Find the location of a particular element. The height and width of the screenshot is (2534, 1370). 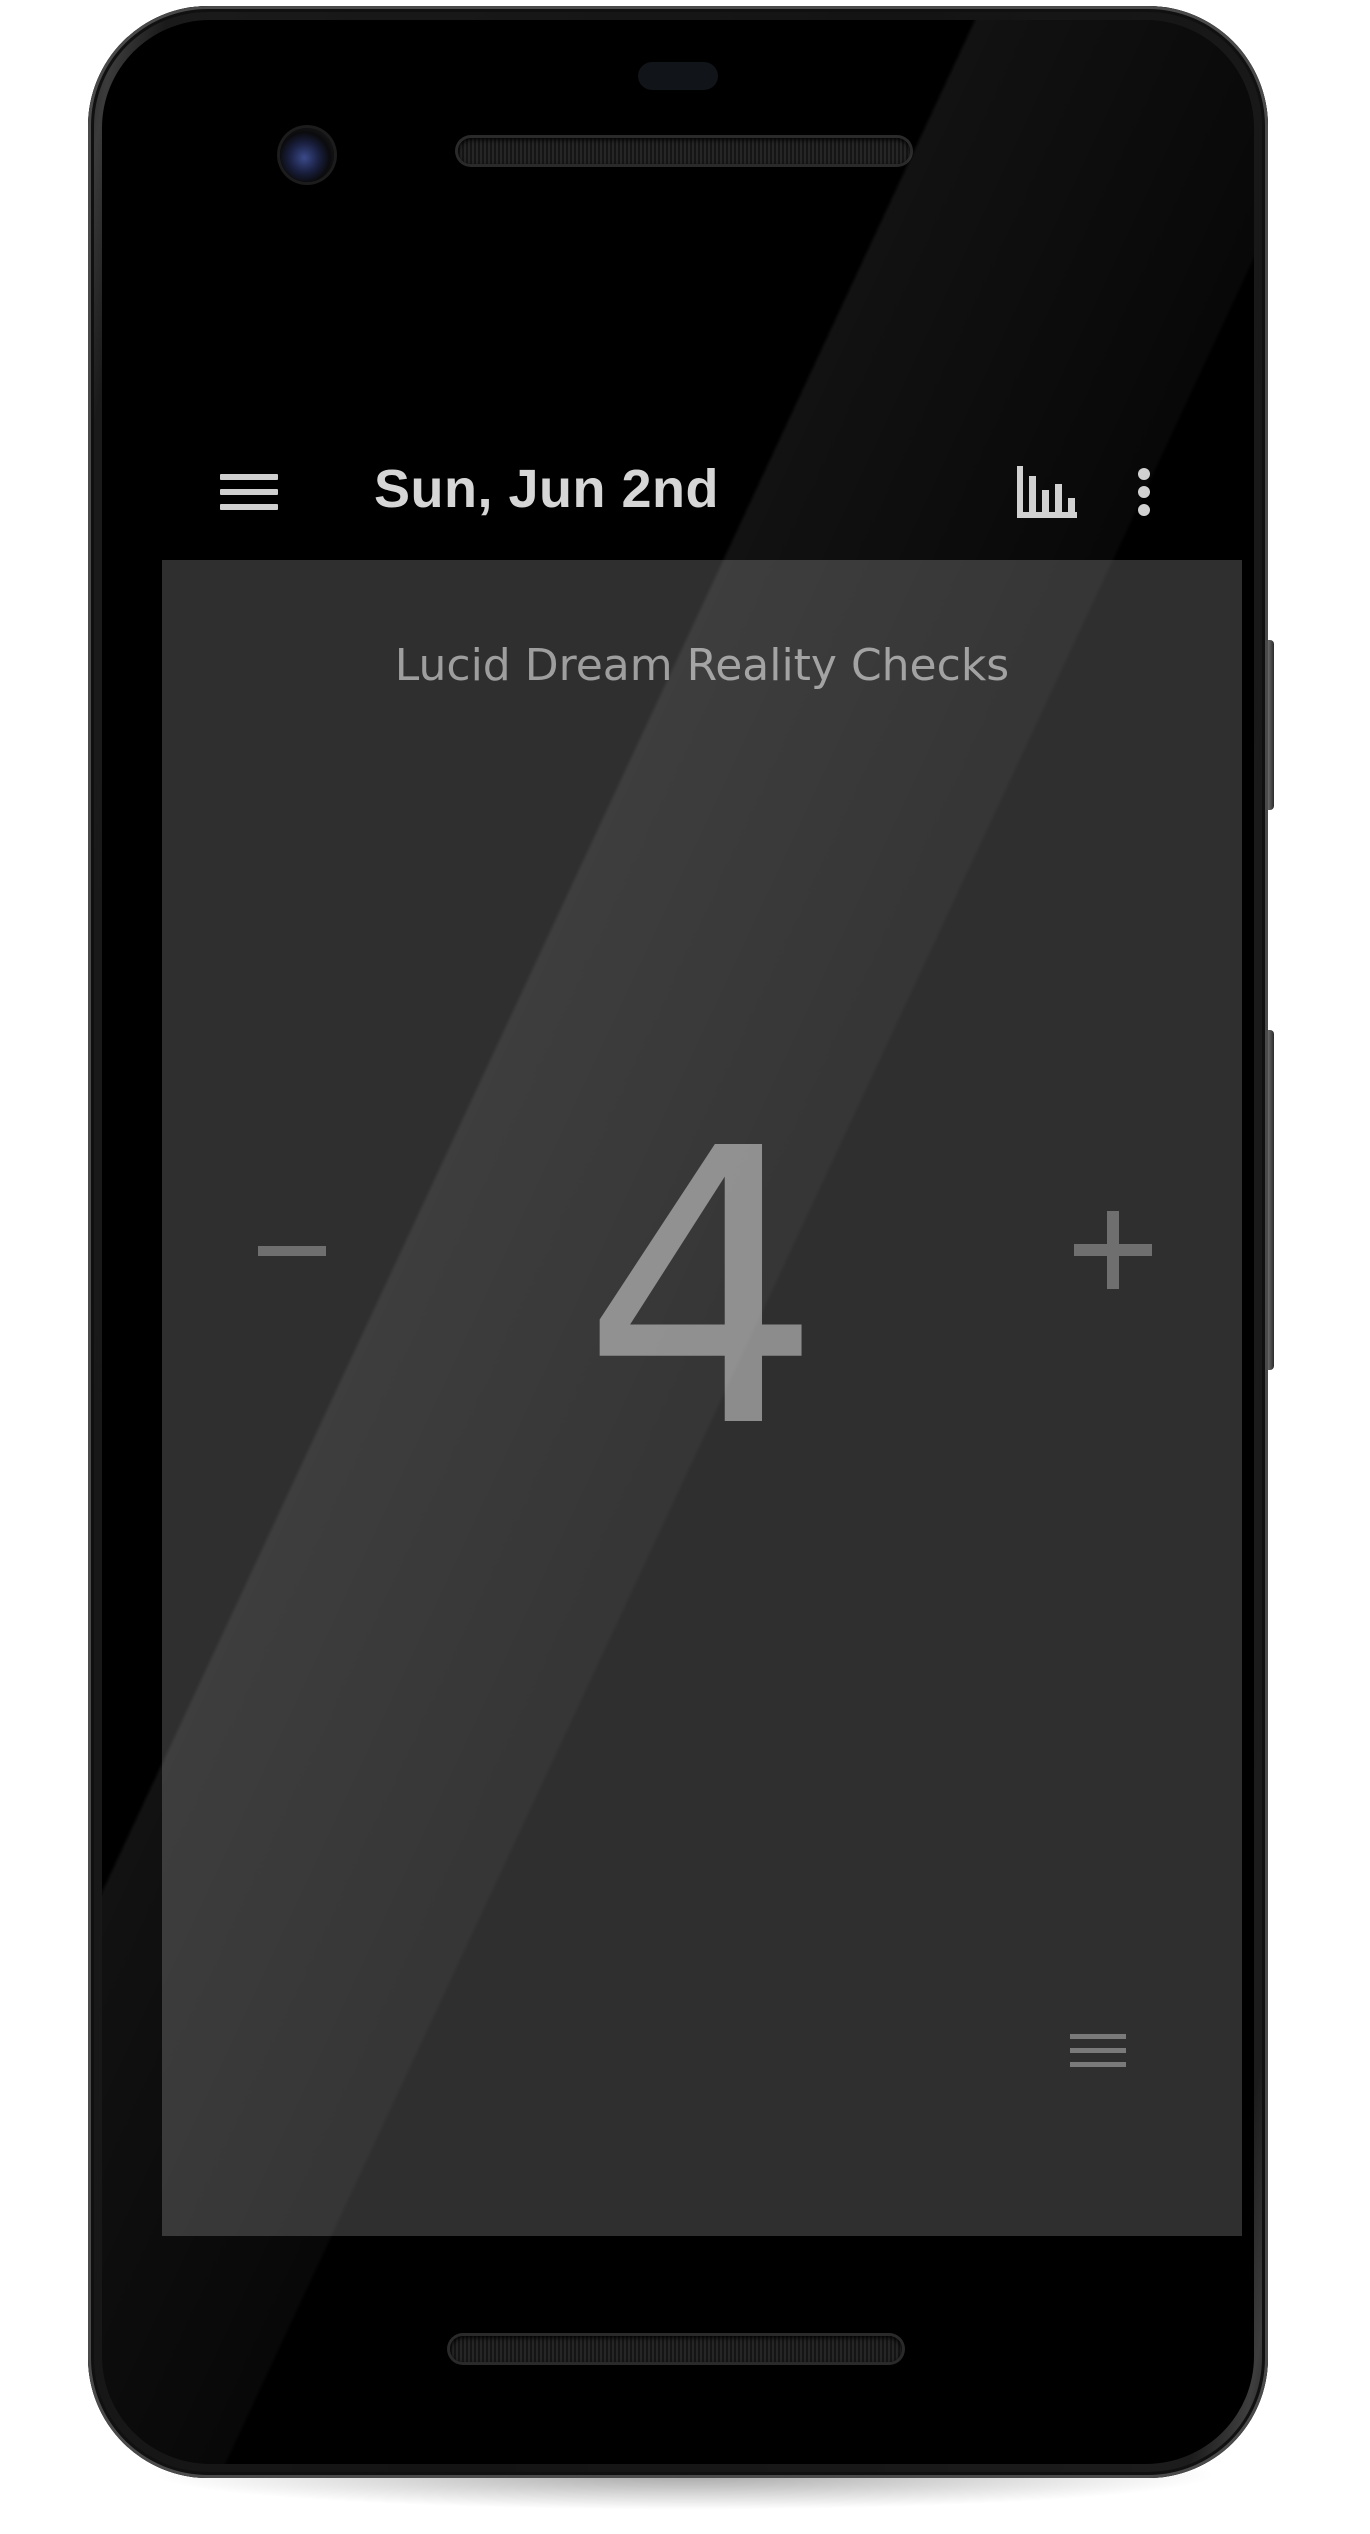

minus-icon is located at coordinates (292, 1251).